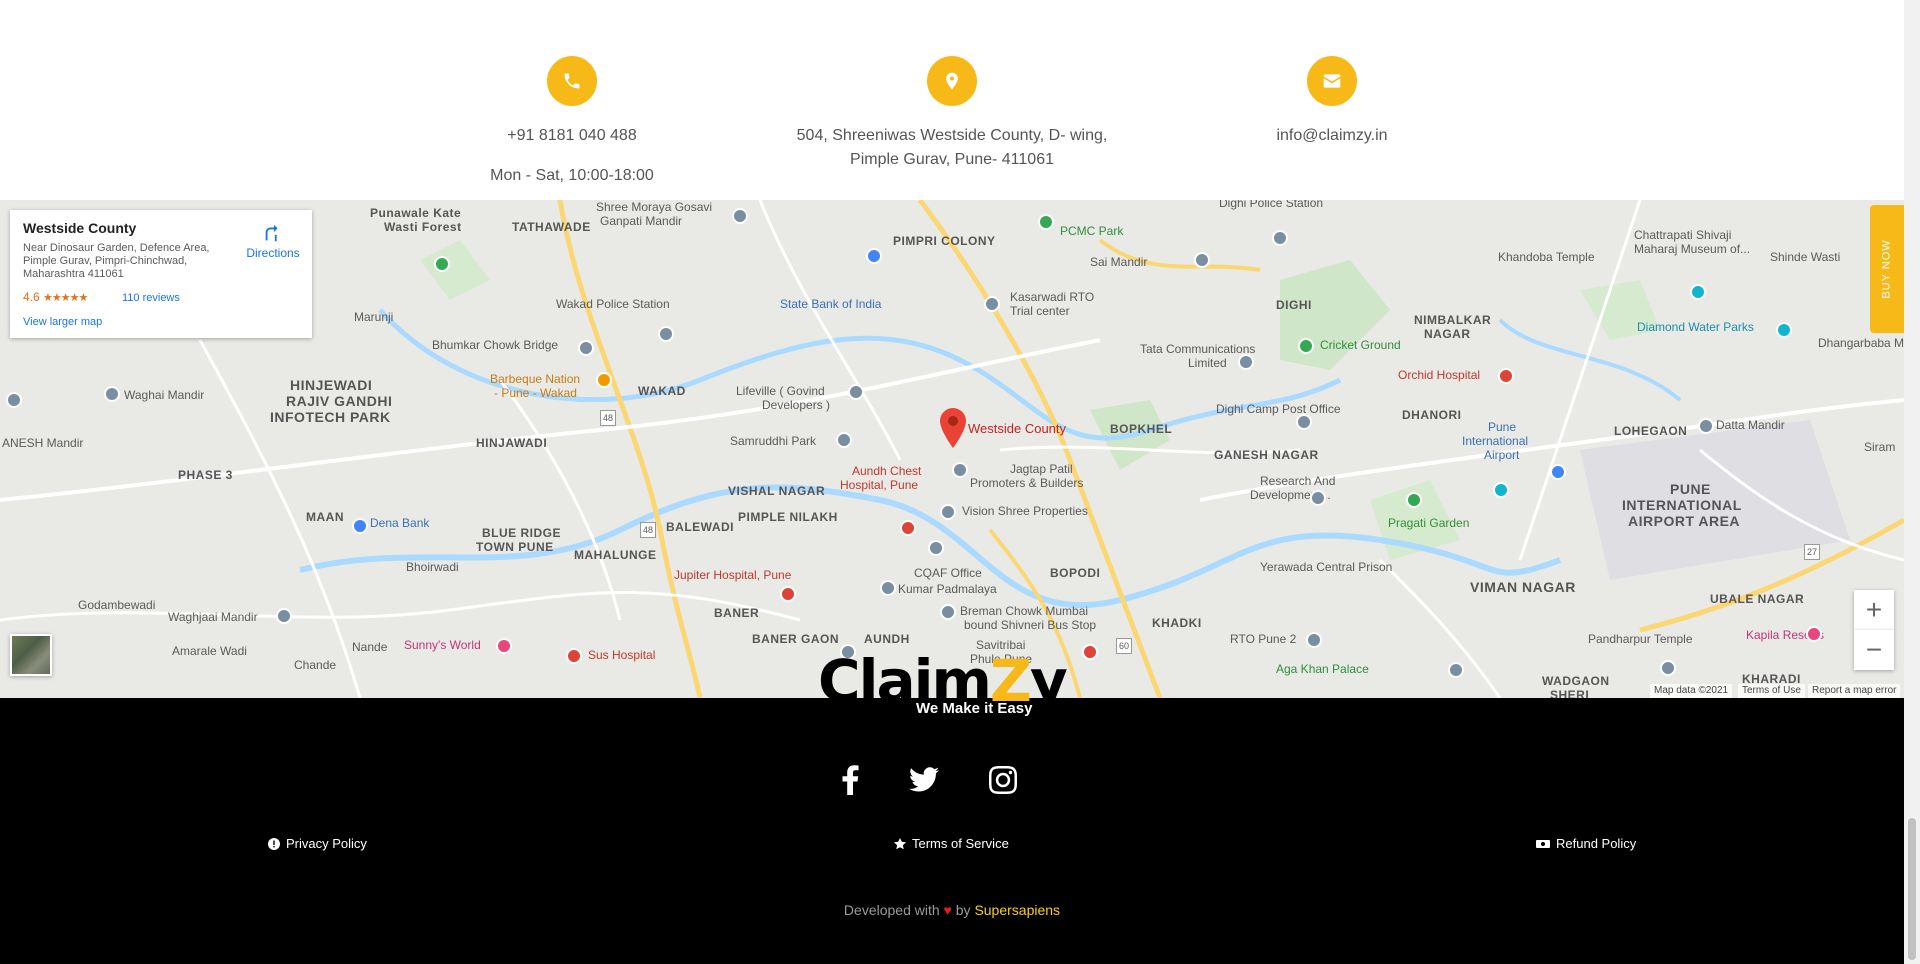  Describe the element at coordinates (662, 391) in the screenshot. I see `map-label-wakad: WAKAD` at that location.